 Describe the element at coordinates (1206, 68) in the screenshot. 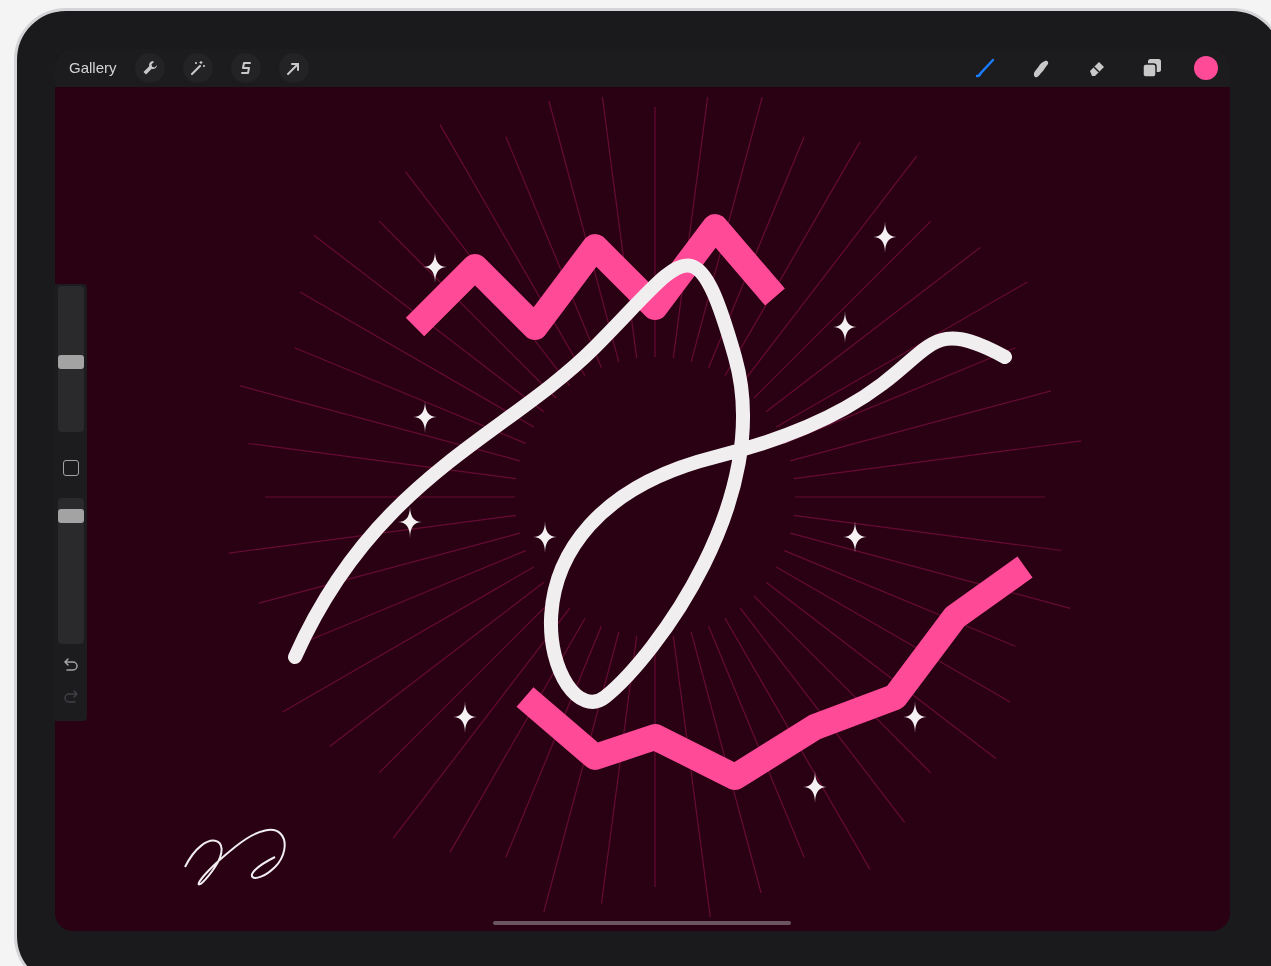

I see `color-swatch` at that location.